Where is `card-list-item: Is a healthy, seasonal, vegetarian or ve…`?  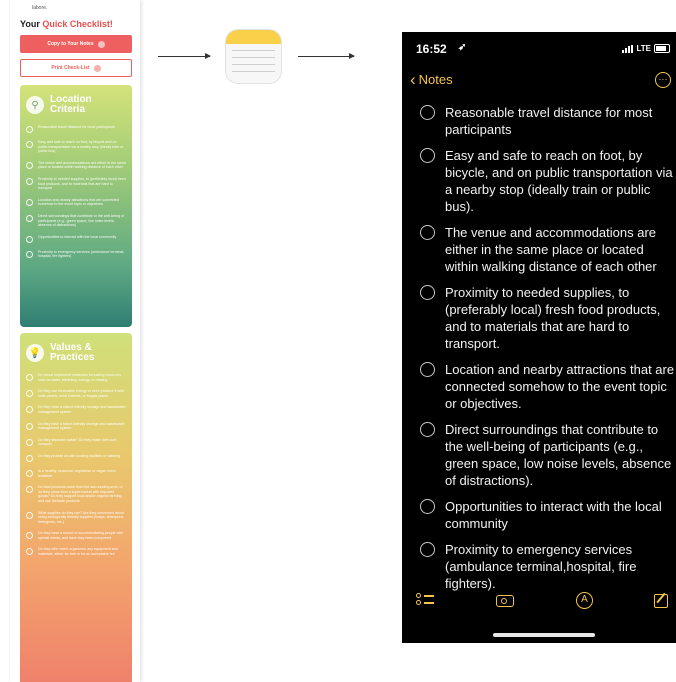 card-list-item: Is a healthy, seasonal, vegetarian or ve… is located at coordinates (76, 473).